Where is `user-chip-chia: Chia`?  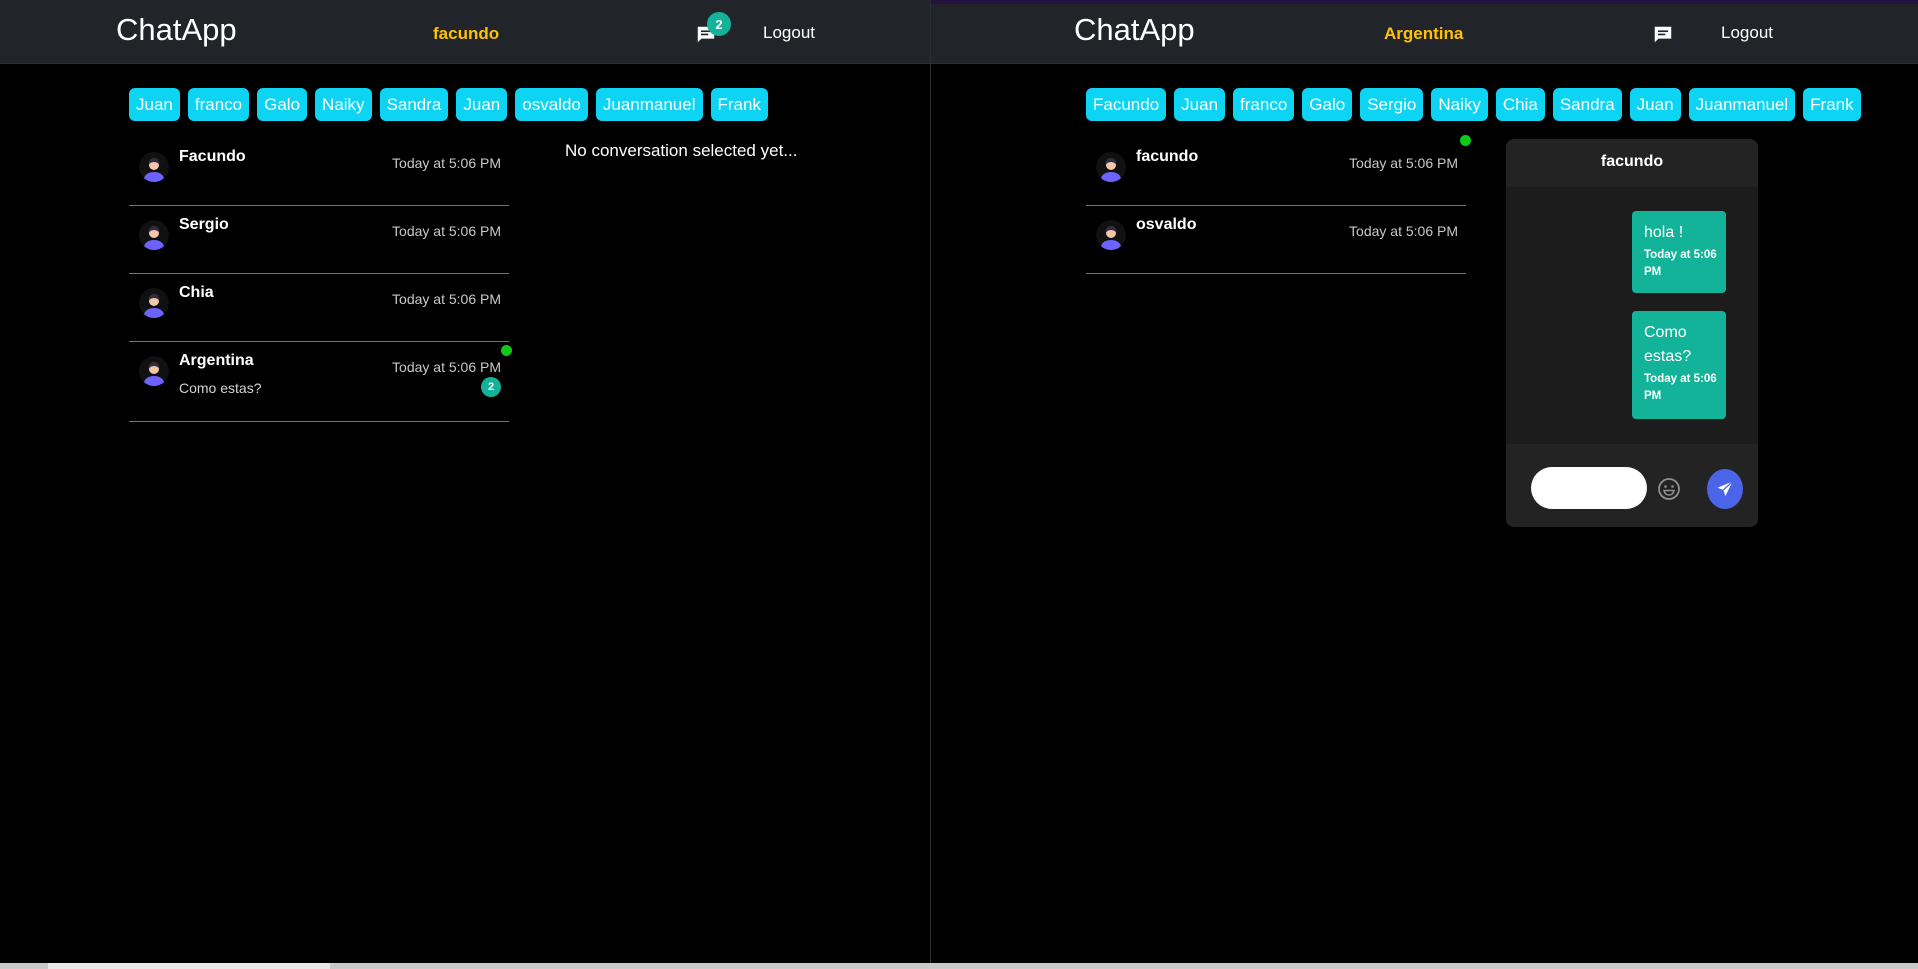 user-chip-chia: Chia is located at coordinates (1520, 104).